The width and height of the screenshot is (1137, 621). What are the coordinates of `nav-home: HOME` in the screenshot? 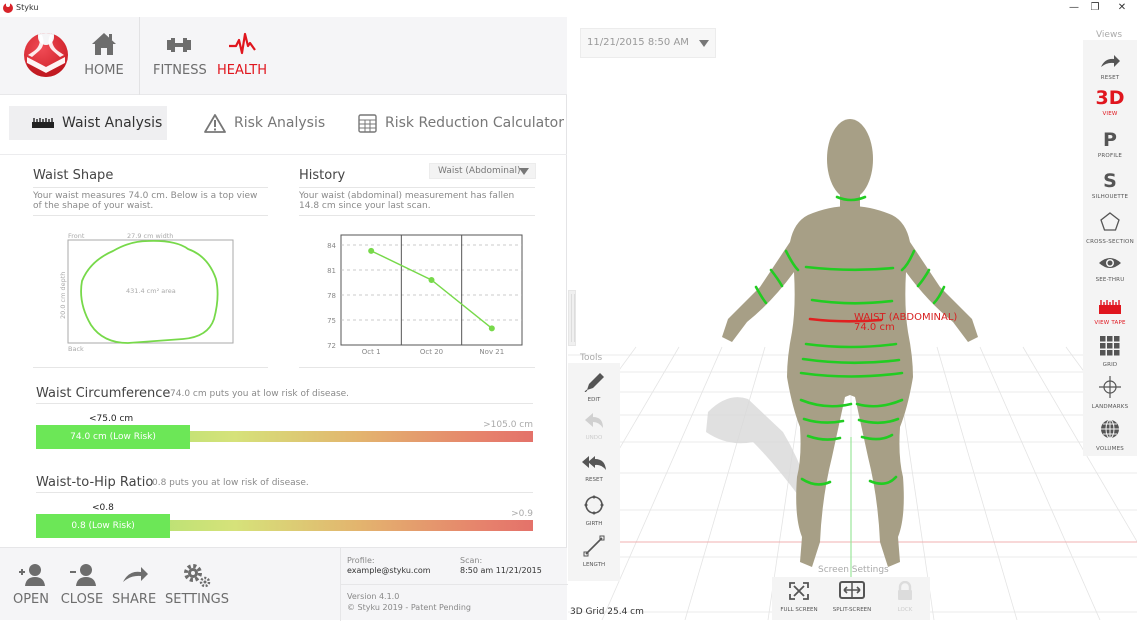 It's located at (104, 54).